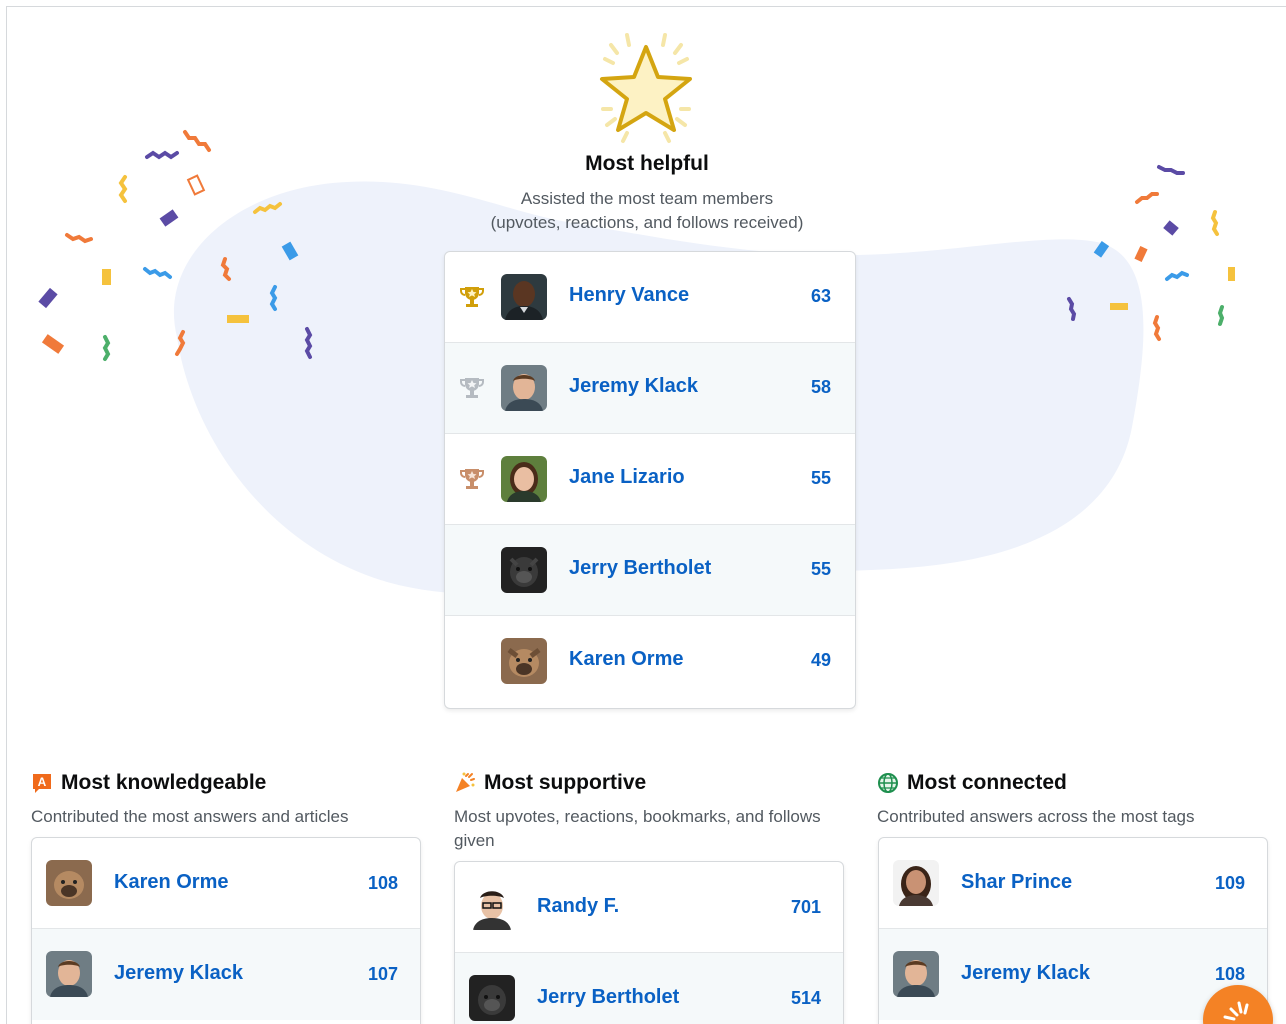  I want to click on leaderboard-row: Jeremy Klack 58, so click(650, 388).